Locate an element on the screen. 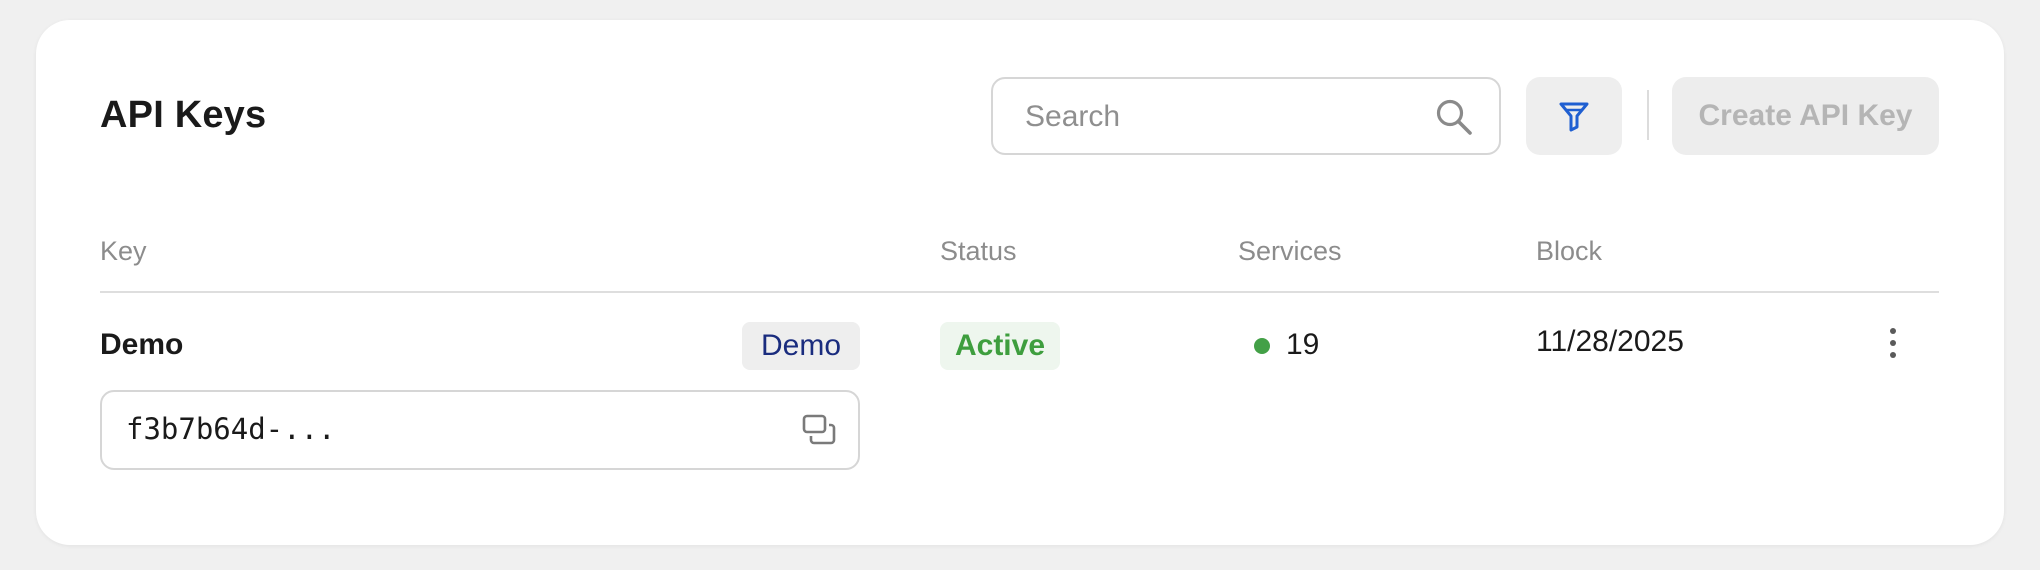 This screenshot has height=570, width=2040. filter-button is located at coordinates (1574, 116).